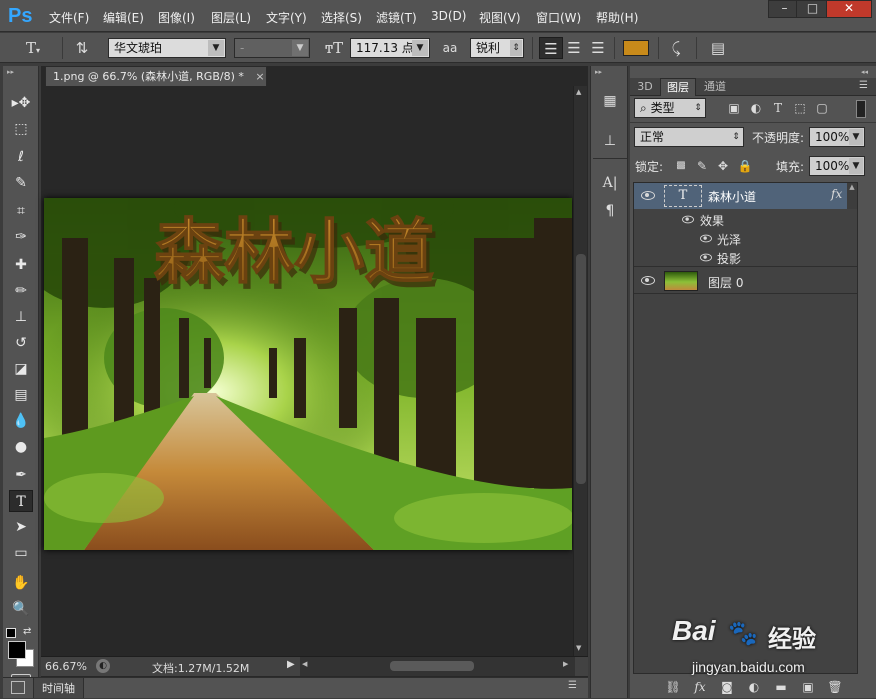 The width and height of the screenshot is (876, 699). I want to click on status-menu-arrow-icon: ▶, so click(291, 664).